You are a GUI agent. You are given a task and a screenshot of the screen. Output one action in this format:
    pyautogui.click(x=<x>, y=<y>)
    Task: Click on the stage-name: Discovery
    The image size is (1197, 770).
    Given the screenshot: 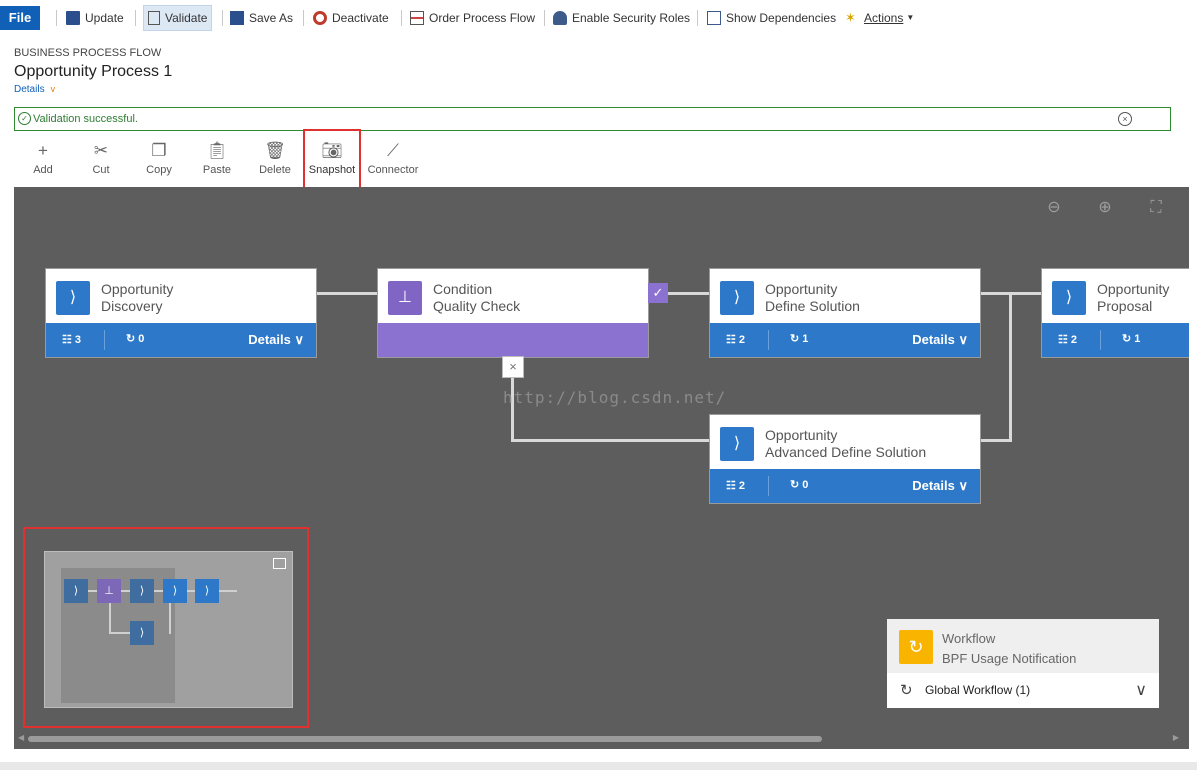 What is the action you would take?
    pyautogui.click(x=132, y=306)
    